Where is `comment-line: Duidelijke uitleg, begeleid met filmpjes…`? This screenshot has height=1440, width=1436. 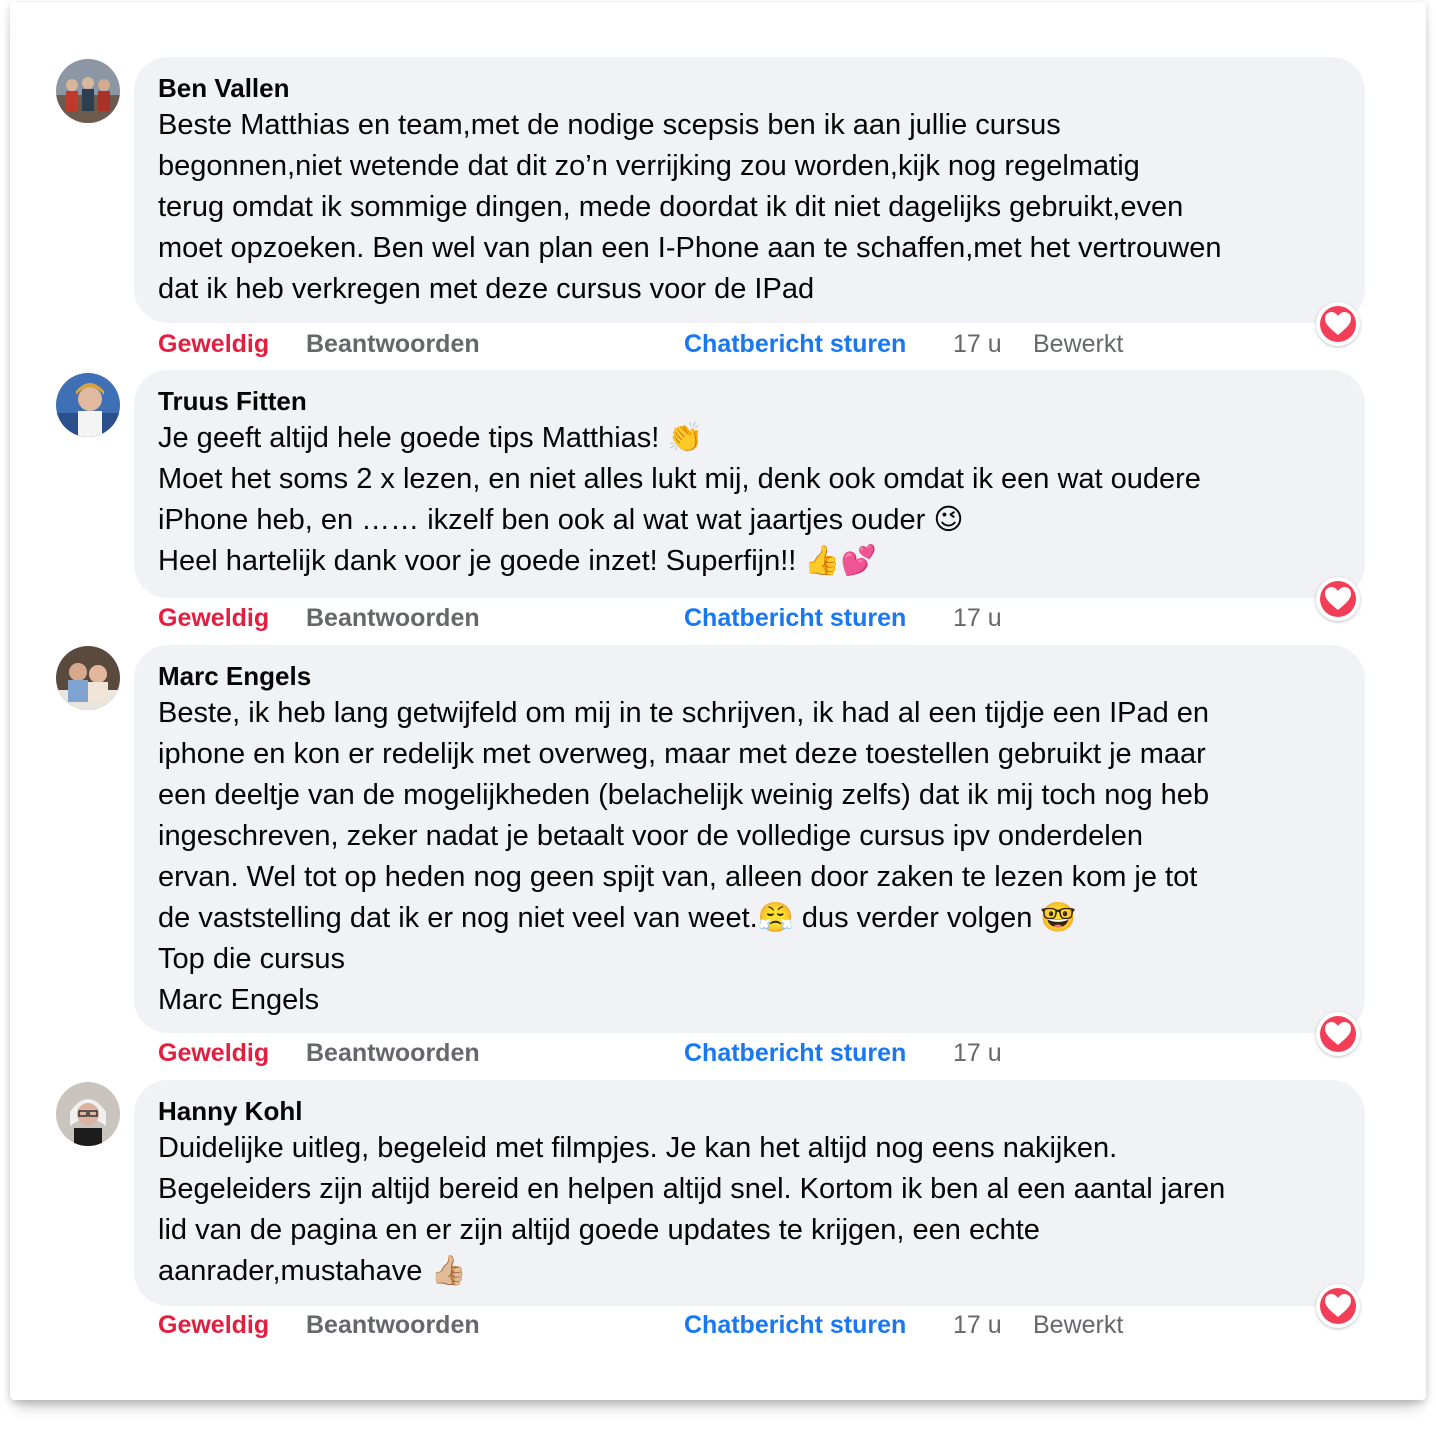
comment-line: Duidelijke uitleg, begeleid met filmpjes… is located at coordinates (638, 1148).